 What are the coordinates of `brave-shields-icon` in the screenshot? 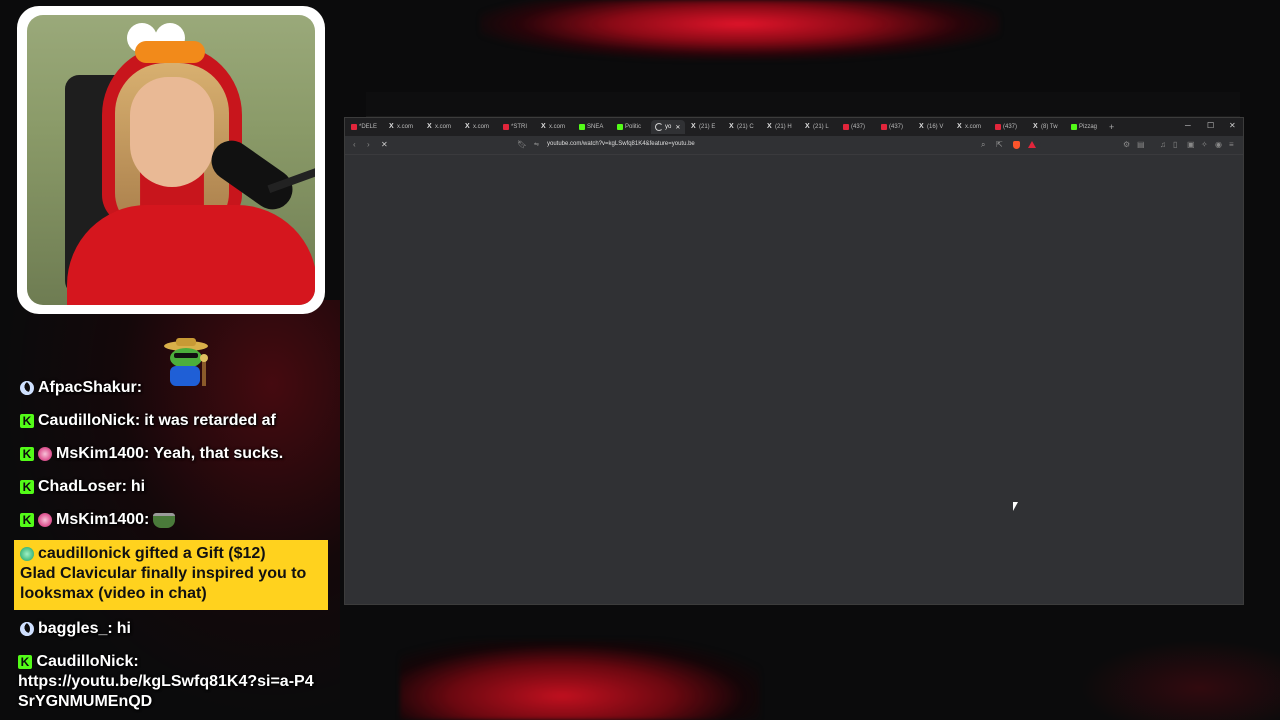 It's located at (1016, 145).